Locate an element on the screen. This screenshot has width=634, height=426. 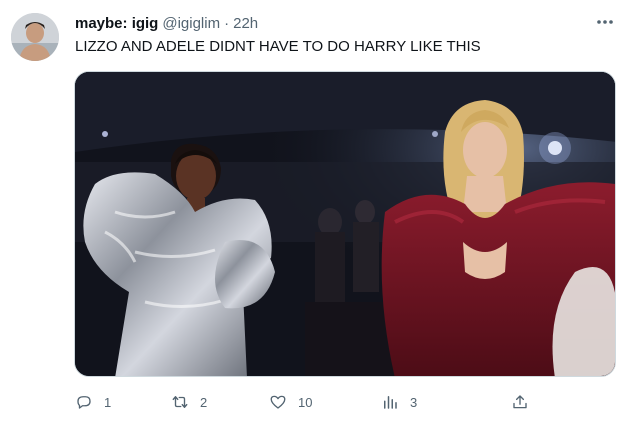
avatar is located at coordinates (35, 37).